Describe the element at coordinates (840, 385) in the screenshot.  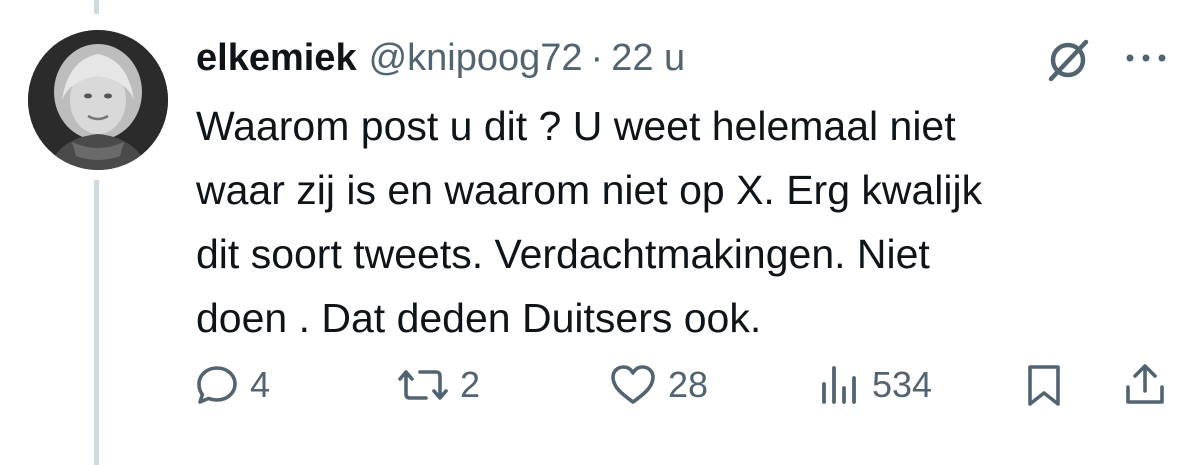
I see `views-icon` at that location.